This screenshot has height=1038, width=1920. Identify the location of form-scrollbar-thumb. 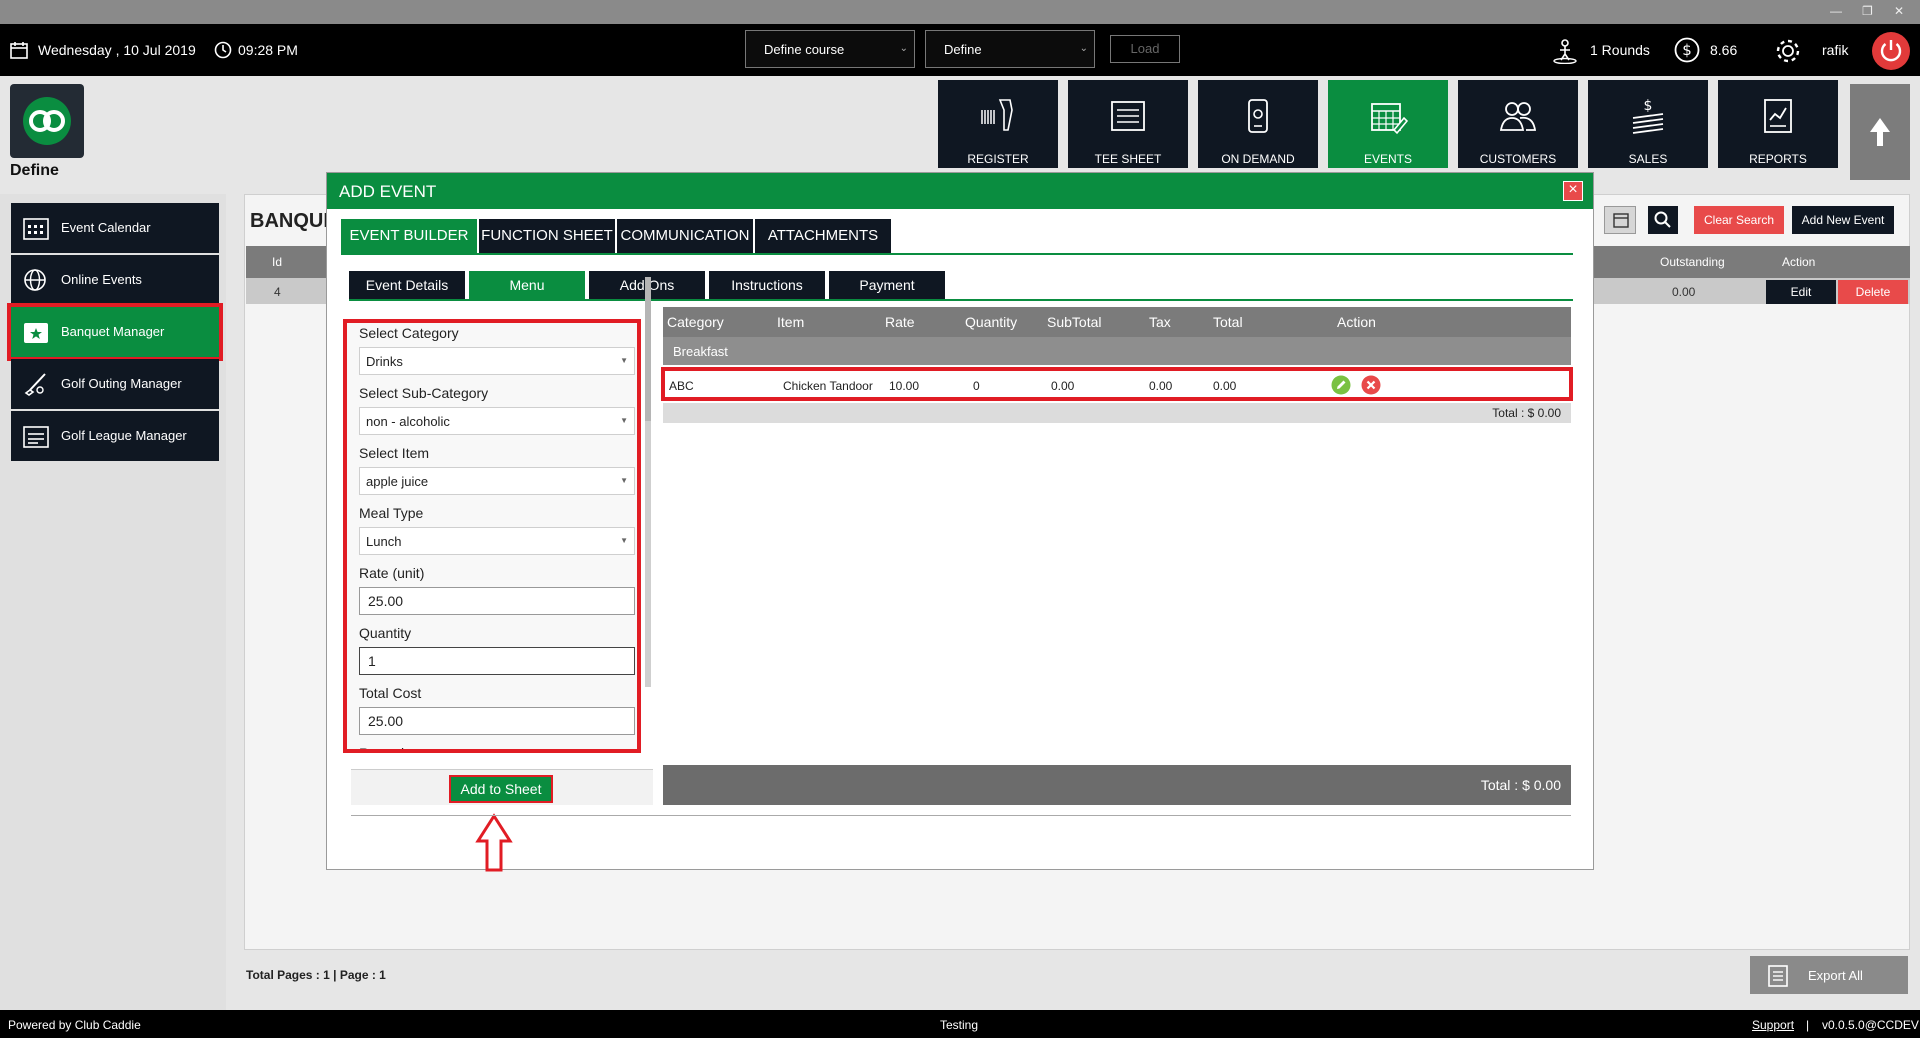
(648, 349).